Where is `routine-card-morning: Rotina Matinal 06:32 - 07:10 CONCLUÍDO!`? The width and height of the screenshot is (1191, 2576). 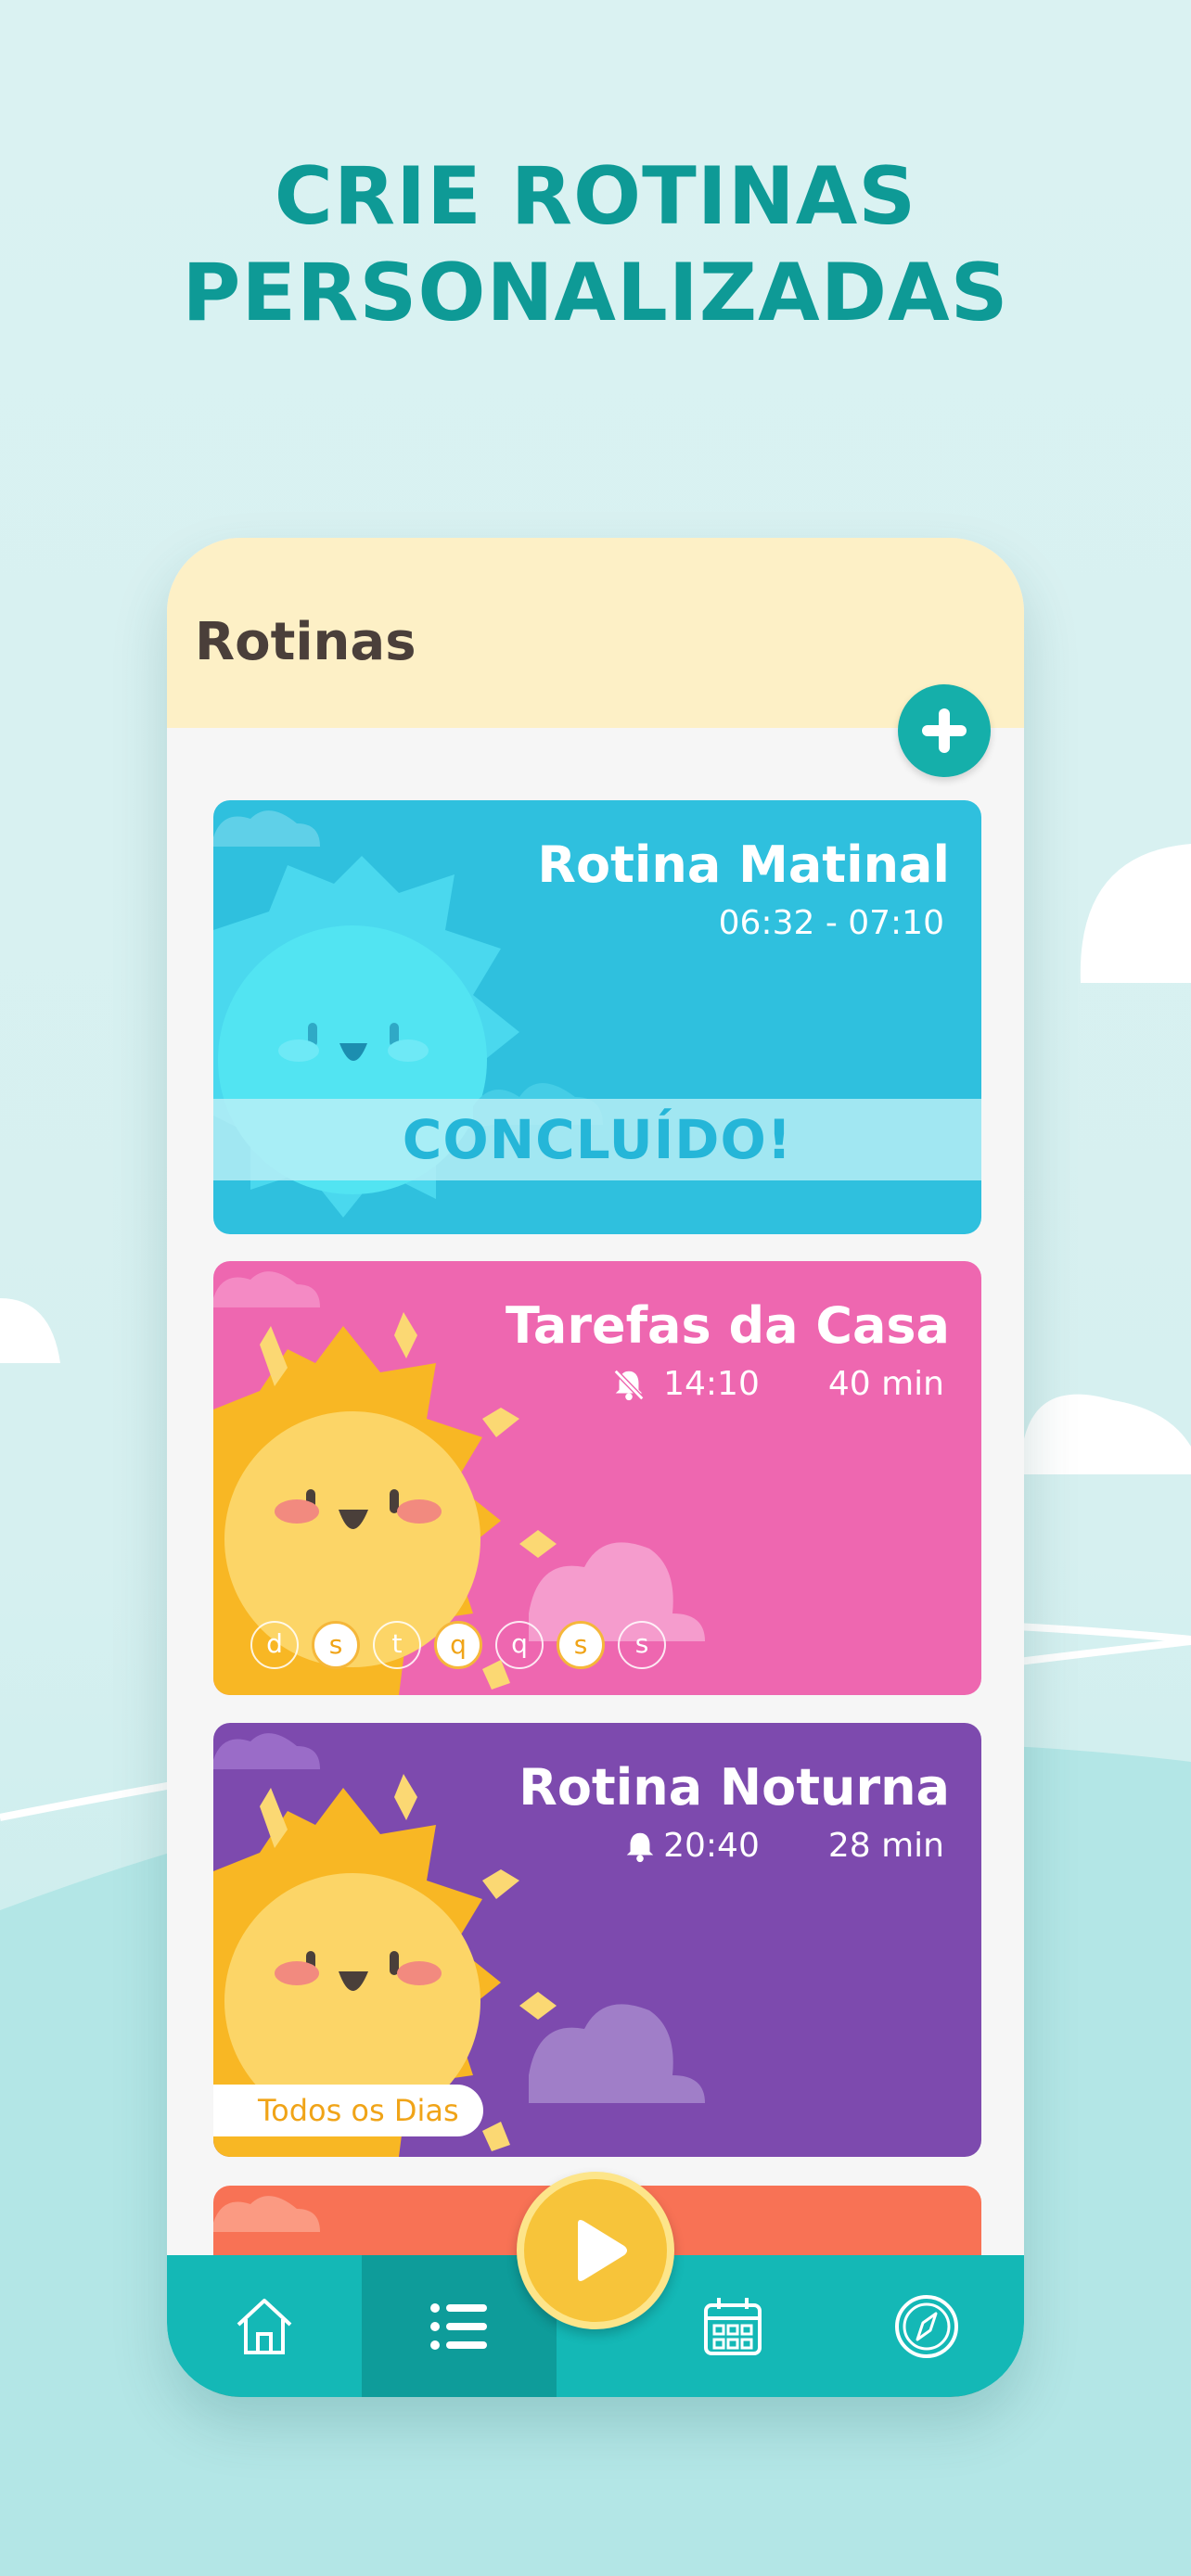 routine-card-morning: Rotina Matinal 06:32 - 07:10 CONCLUÍDO! is located at coordinates (597, 1017).